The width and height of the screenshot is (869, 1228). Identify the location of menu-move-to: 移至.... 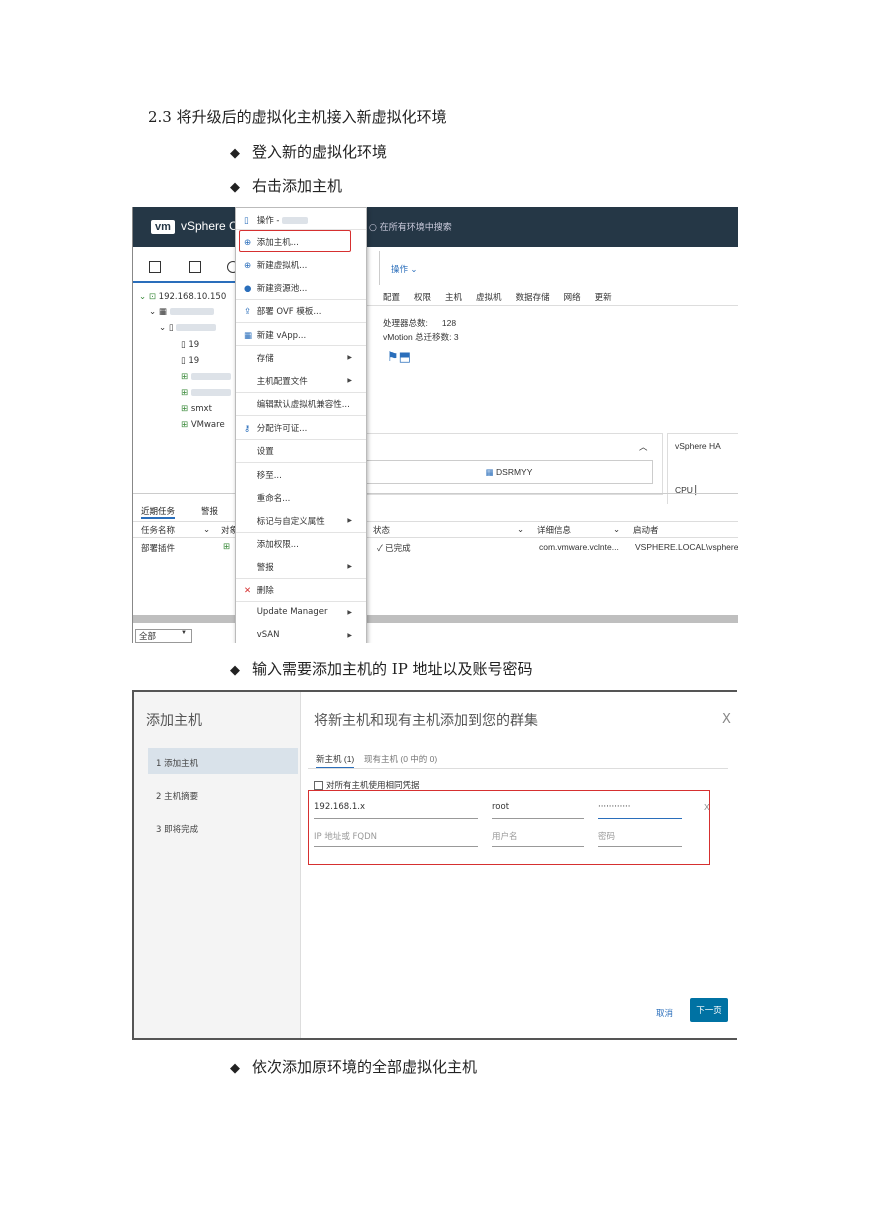
(263, 475).